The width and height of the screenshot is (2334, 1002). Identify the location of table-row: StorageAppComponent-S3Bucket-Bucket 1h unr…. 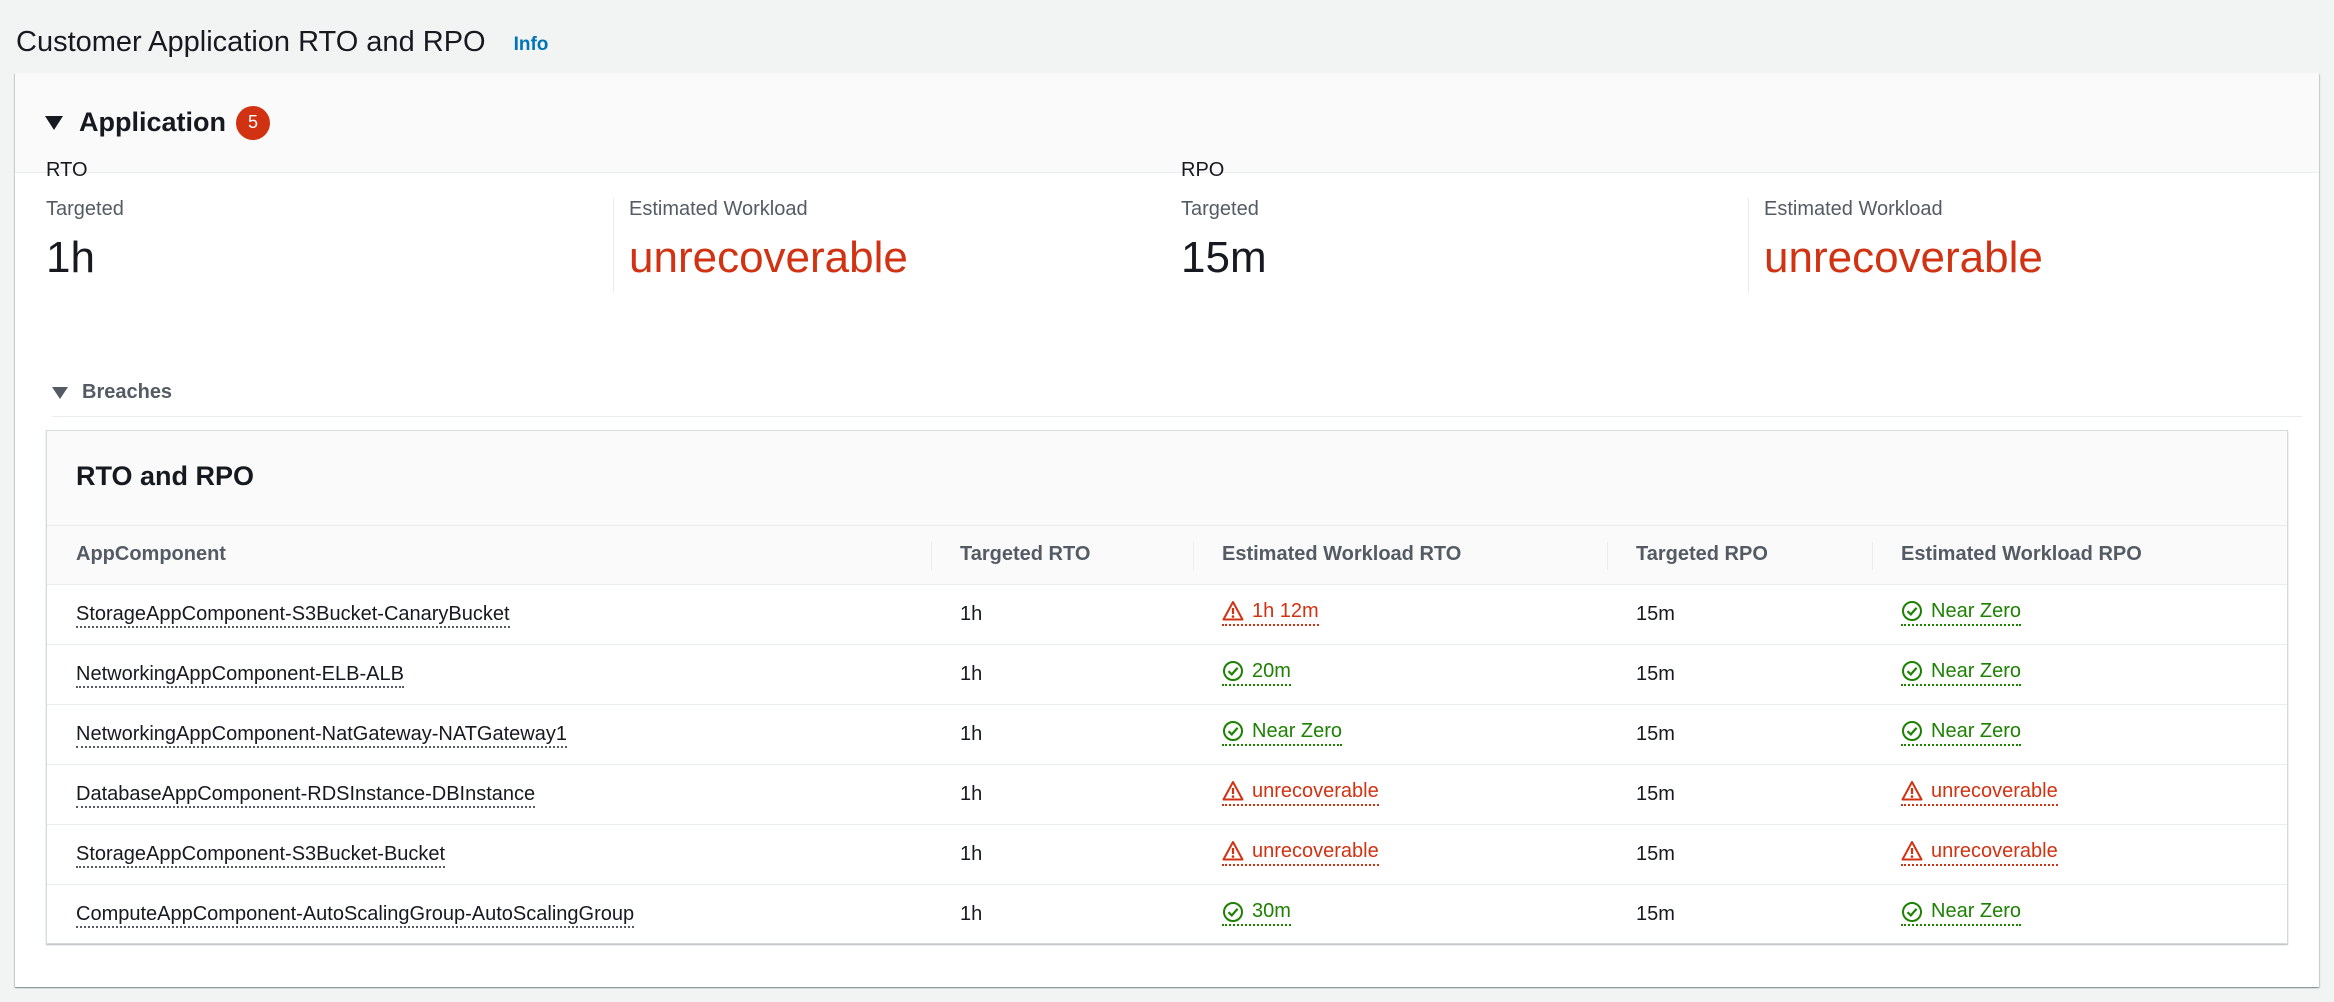
(1167, 854).